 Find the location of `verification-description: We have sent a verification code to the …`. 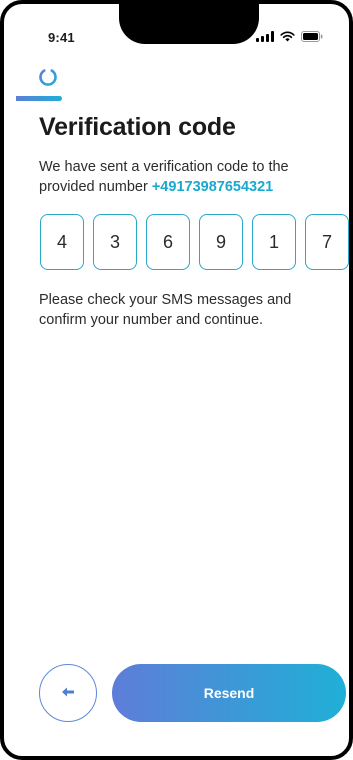

verification-description: We have sent a verification code to the … is located at coordinates (189, 177).